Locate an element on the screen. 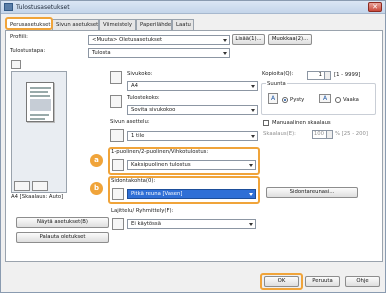 The width and height of the screenshot is (386, 293). binding-icon is located at coordinates (118, 194).